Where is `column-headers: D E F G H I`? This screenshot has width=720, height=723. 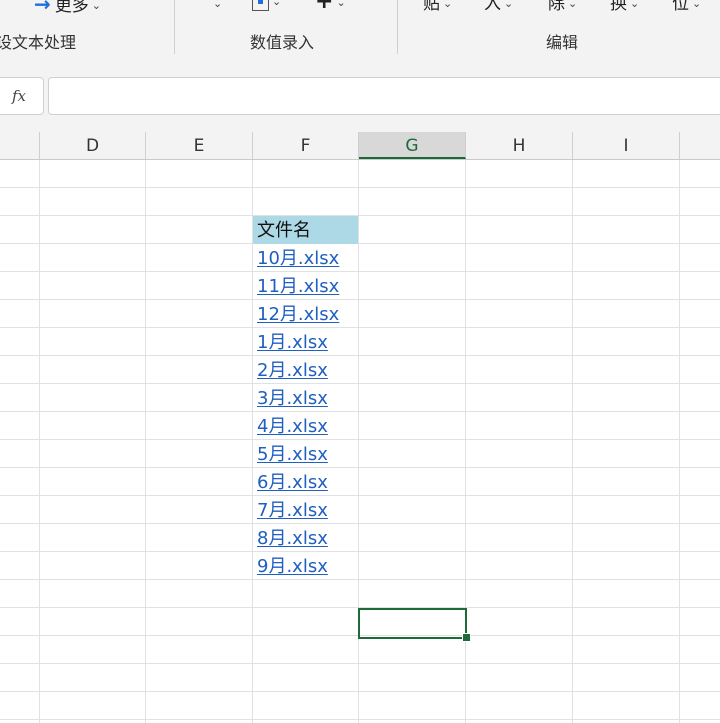 column-headers: D E F G H I is located at coordinates (360, 146).